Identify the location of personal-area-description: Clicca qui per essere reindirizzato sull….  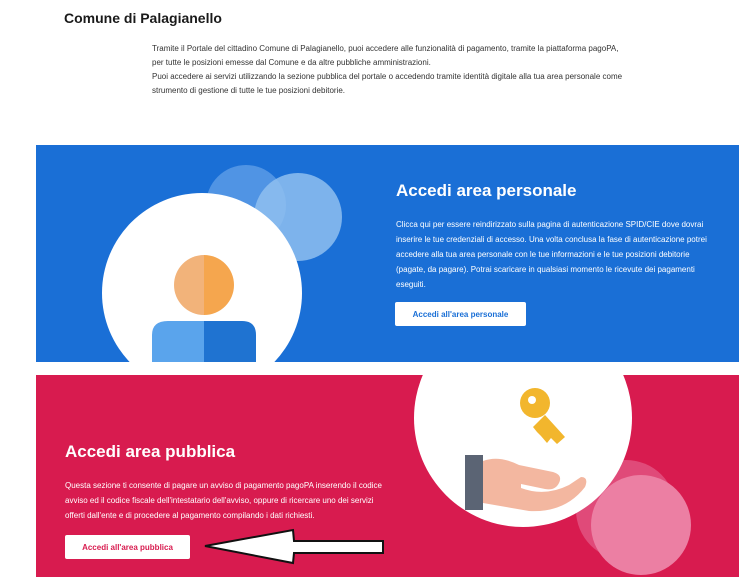
(551, 254).